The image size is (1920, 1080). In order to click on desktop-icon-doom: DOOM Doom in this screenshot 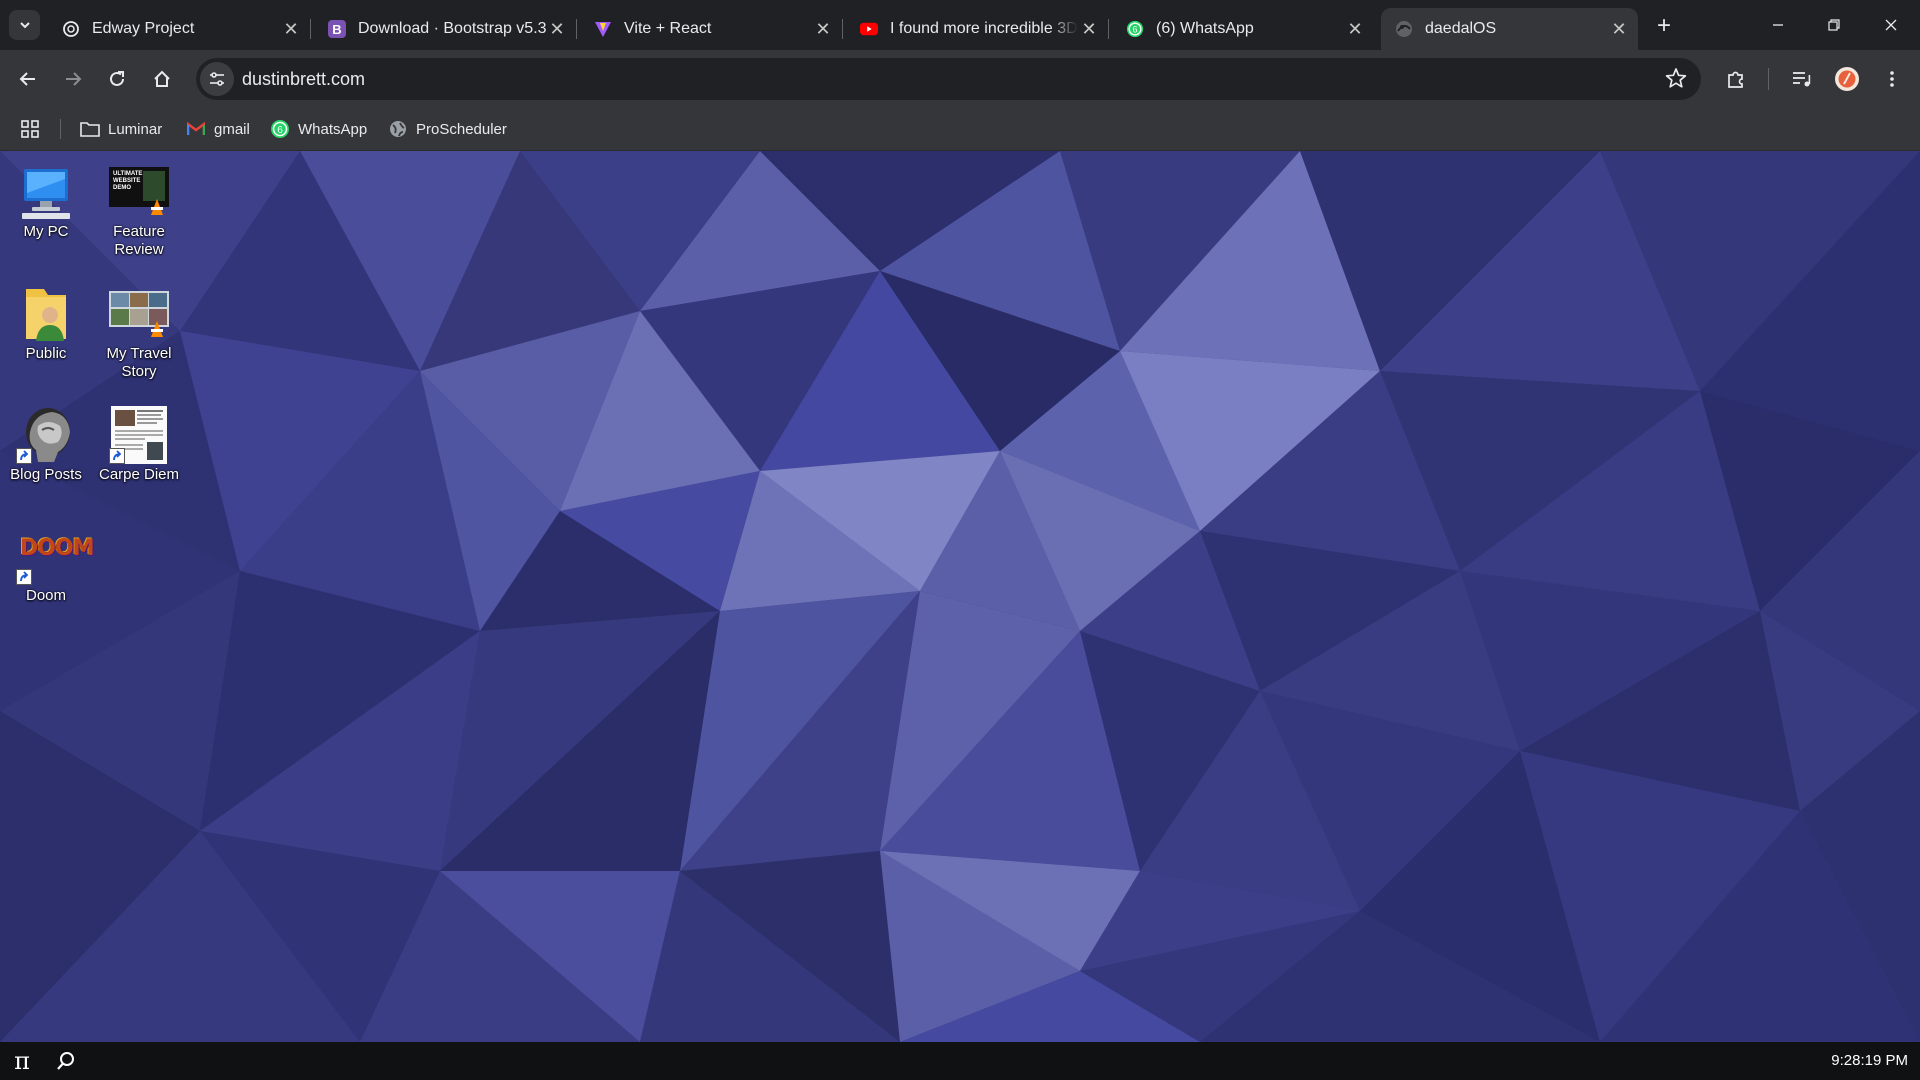, I will do `click(47, 566)`.